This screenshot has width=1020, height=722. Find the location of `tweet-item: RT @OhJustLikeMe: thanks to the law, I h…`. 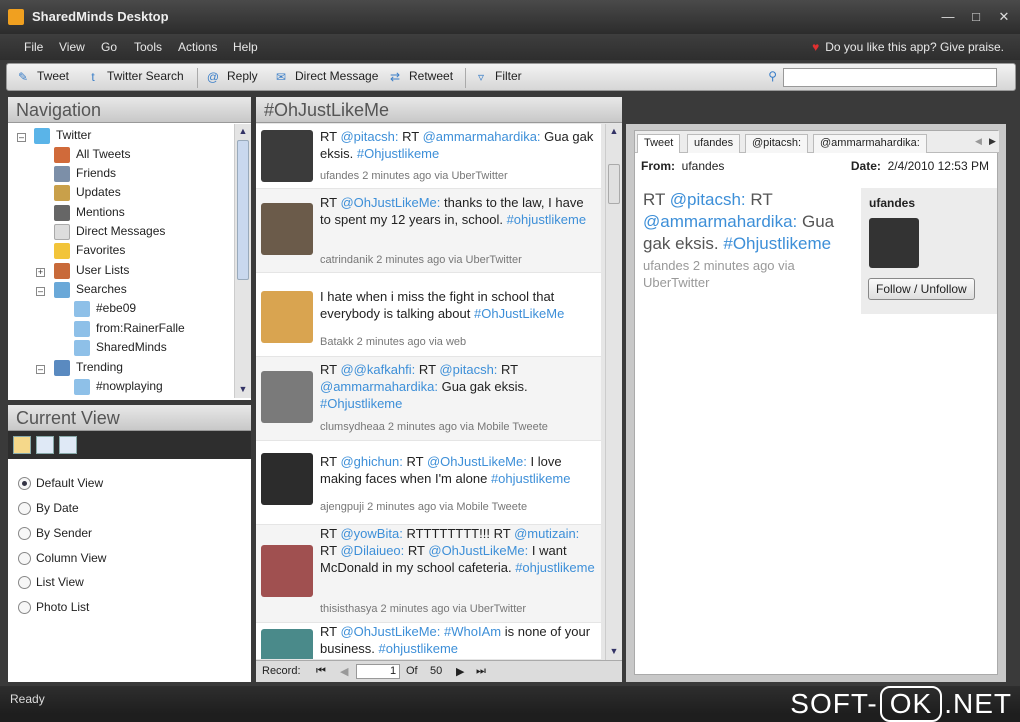

tweet-item: RT @OhJustLikeMe: thanks to the law, I h… is located at coordinates (428, 231).